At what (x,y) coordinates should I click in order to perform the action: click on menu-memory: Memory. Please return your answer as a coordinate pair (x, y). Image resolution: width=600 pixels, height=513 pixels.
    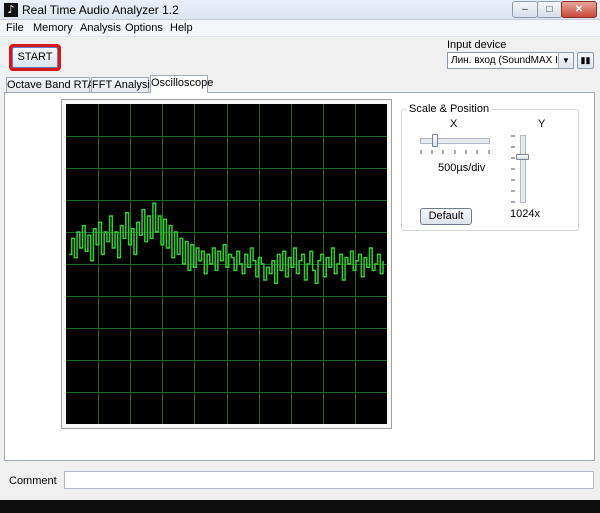
    Looking at the image, I should click on (53, 28).